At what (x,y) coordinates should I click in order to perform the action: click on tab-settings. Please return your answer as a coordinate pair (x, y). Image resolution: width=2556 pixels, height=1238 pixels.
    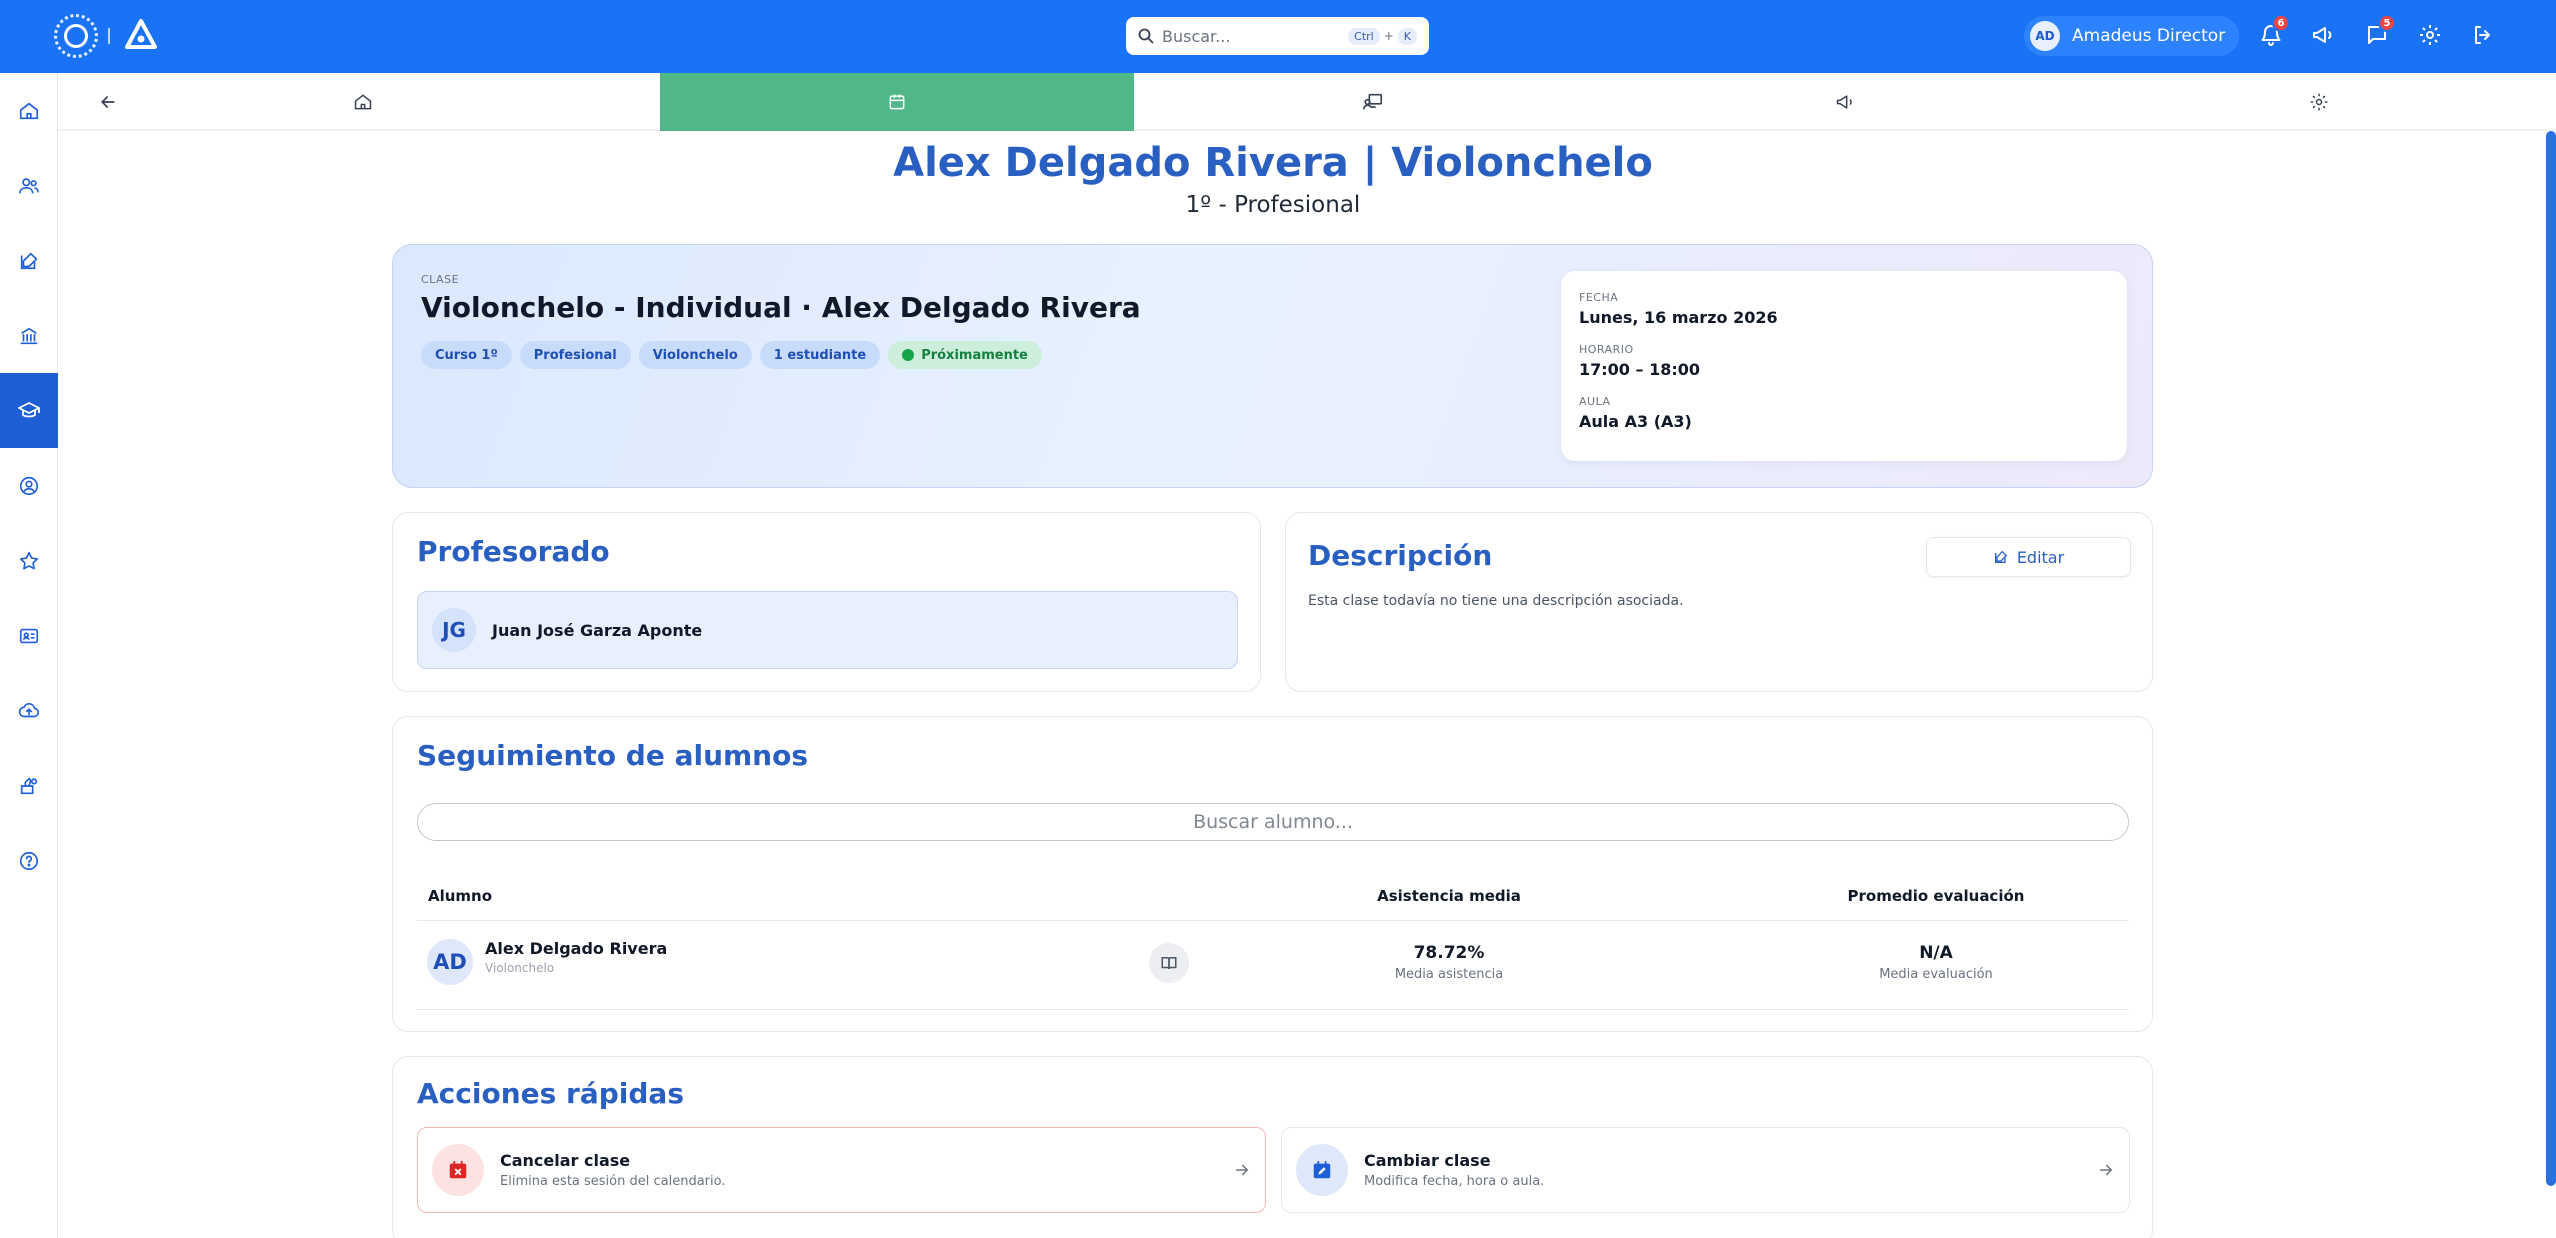
    Looking at the image, I should click on (2319, 102).